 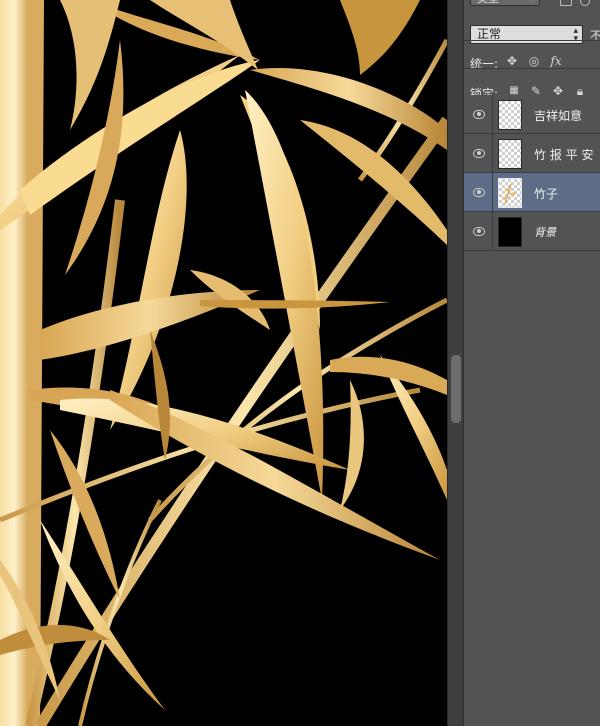 What do you see at coordinates (545, 232) in the screenshot?
I see `layer-name: 背景` at bounding box center [545, 232].